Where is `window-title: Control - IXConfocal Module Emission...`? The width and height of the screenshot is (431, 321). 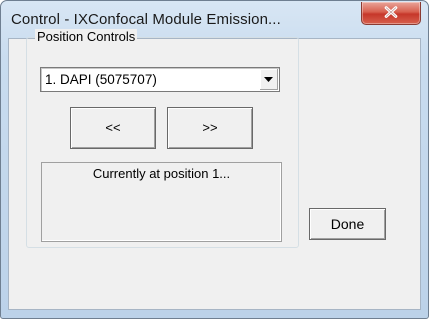
window-title: Control - IXConfocal Module Emission... is located at coordinates (146, 19).